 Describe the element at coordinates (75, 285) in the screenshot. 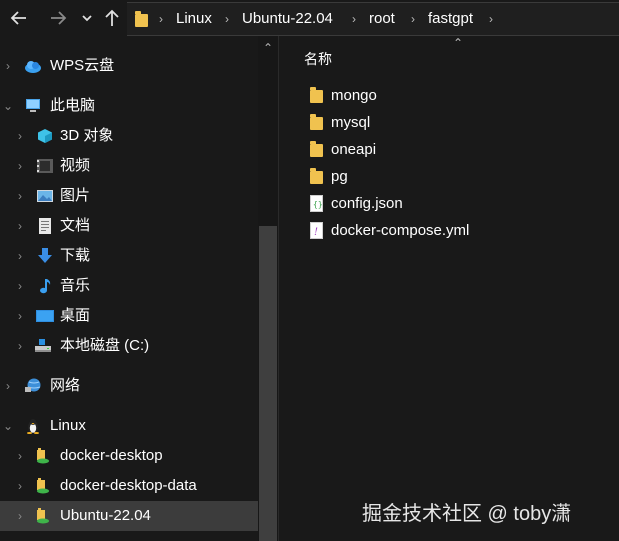

I see `nav-label: 音乐` at that location.